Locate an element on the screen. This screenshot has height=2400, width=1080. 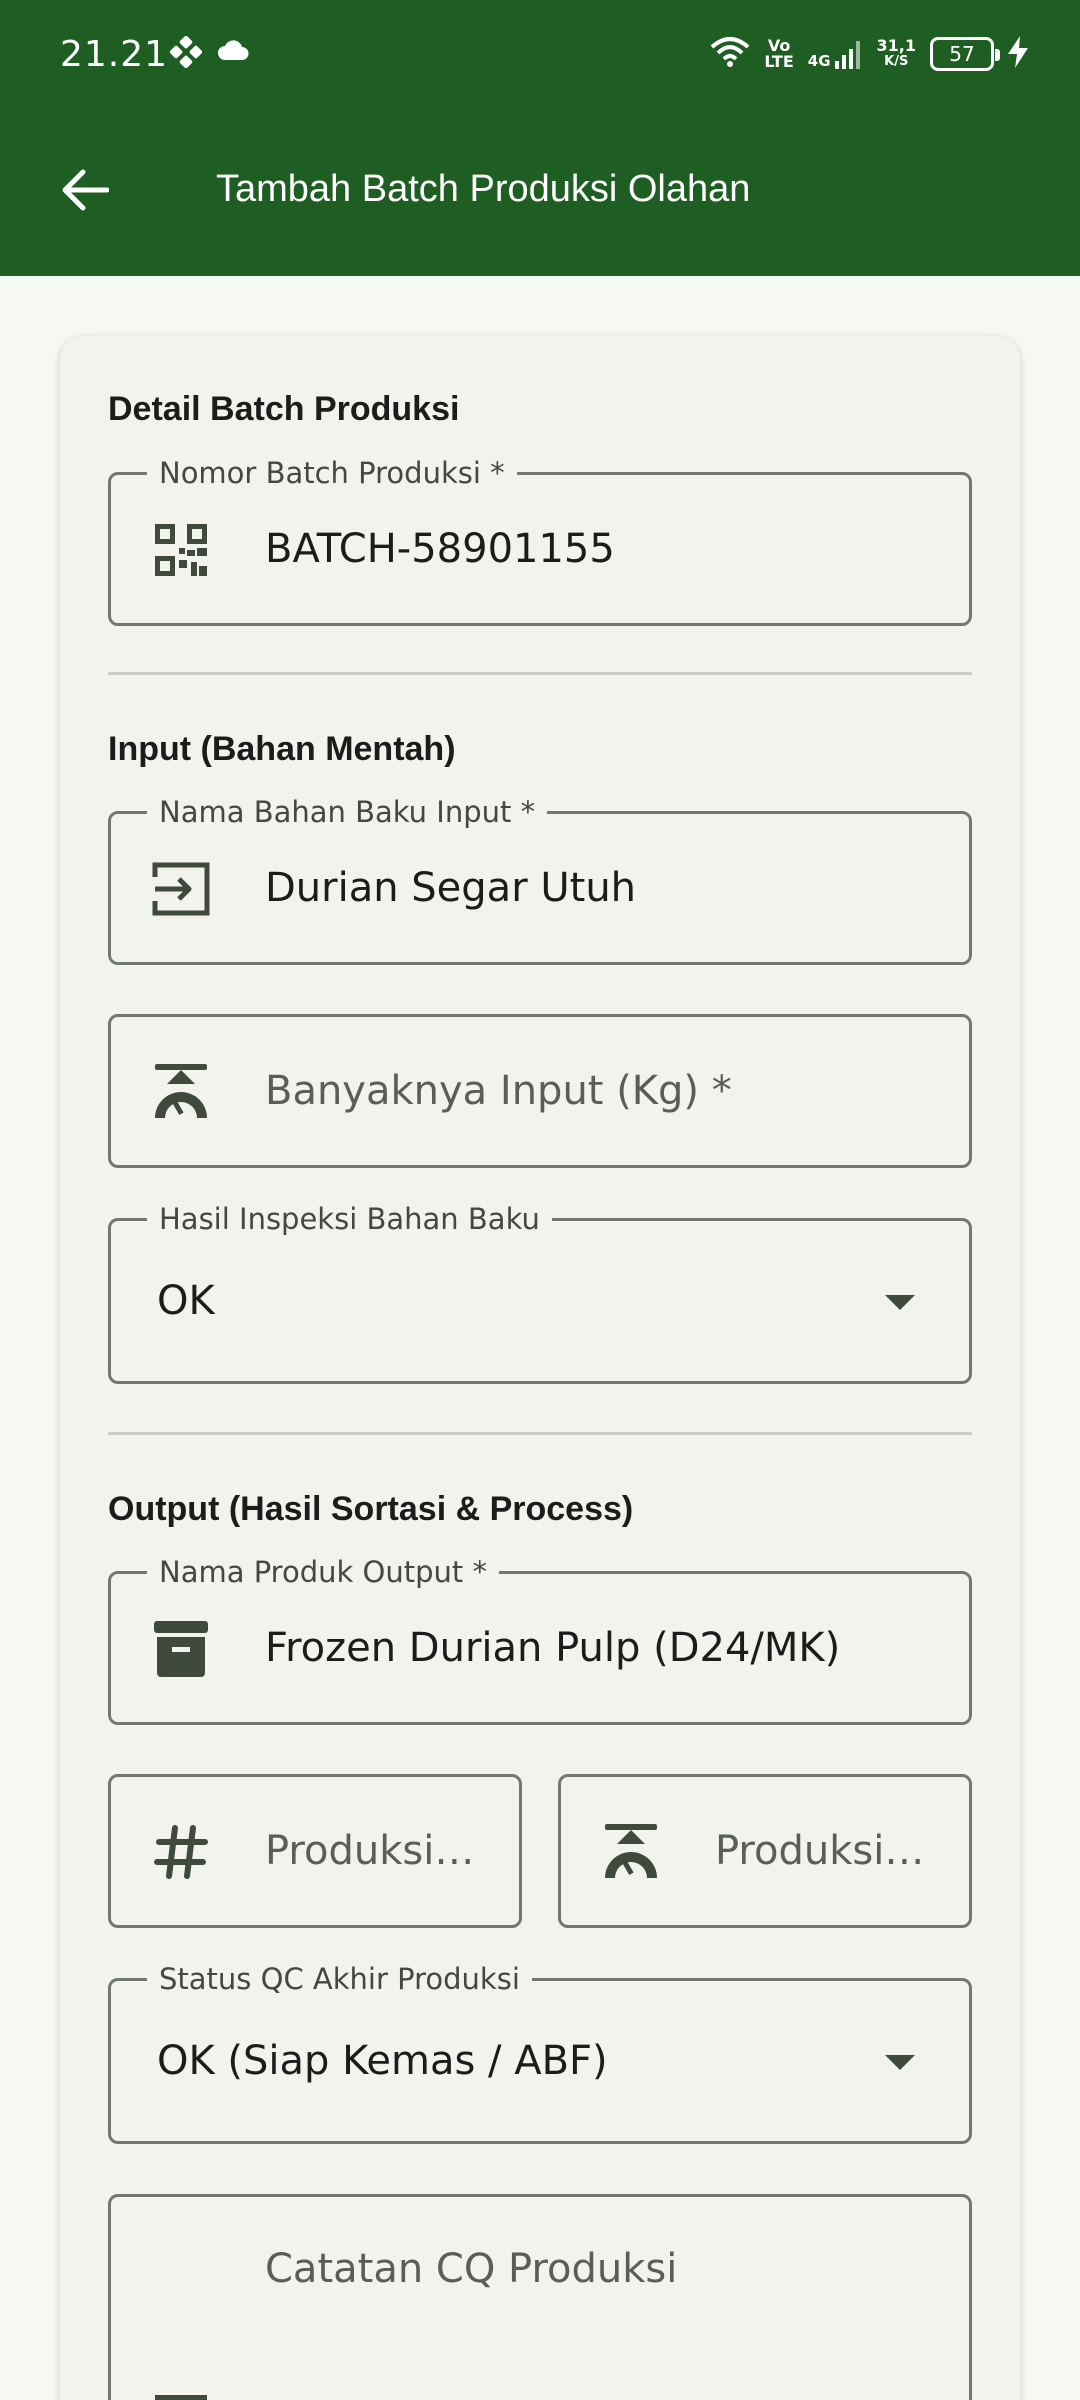
archive-box-icon is located at coordinates (181, 1649).